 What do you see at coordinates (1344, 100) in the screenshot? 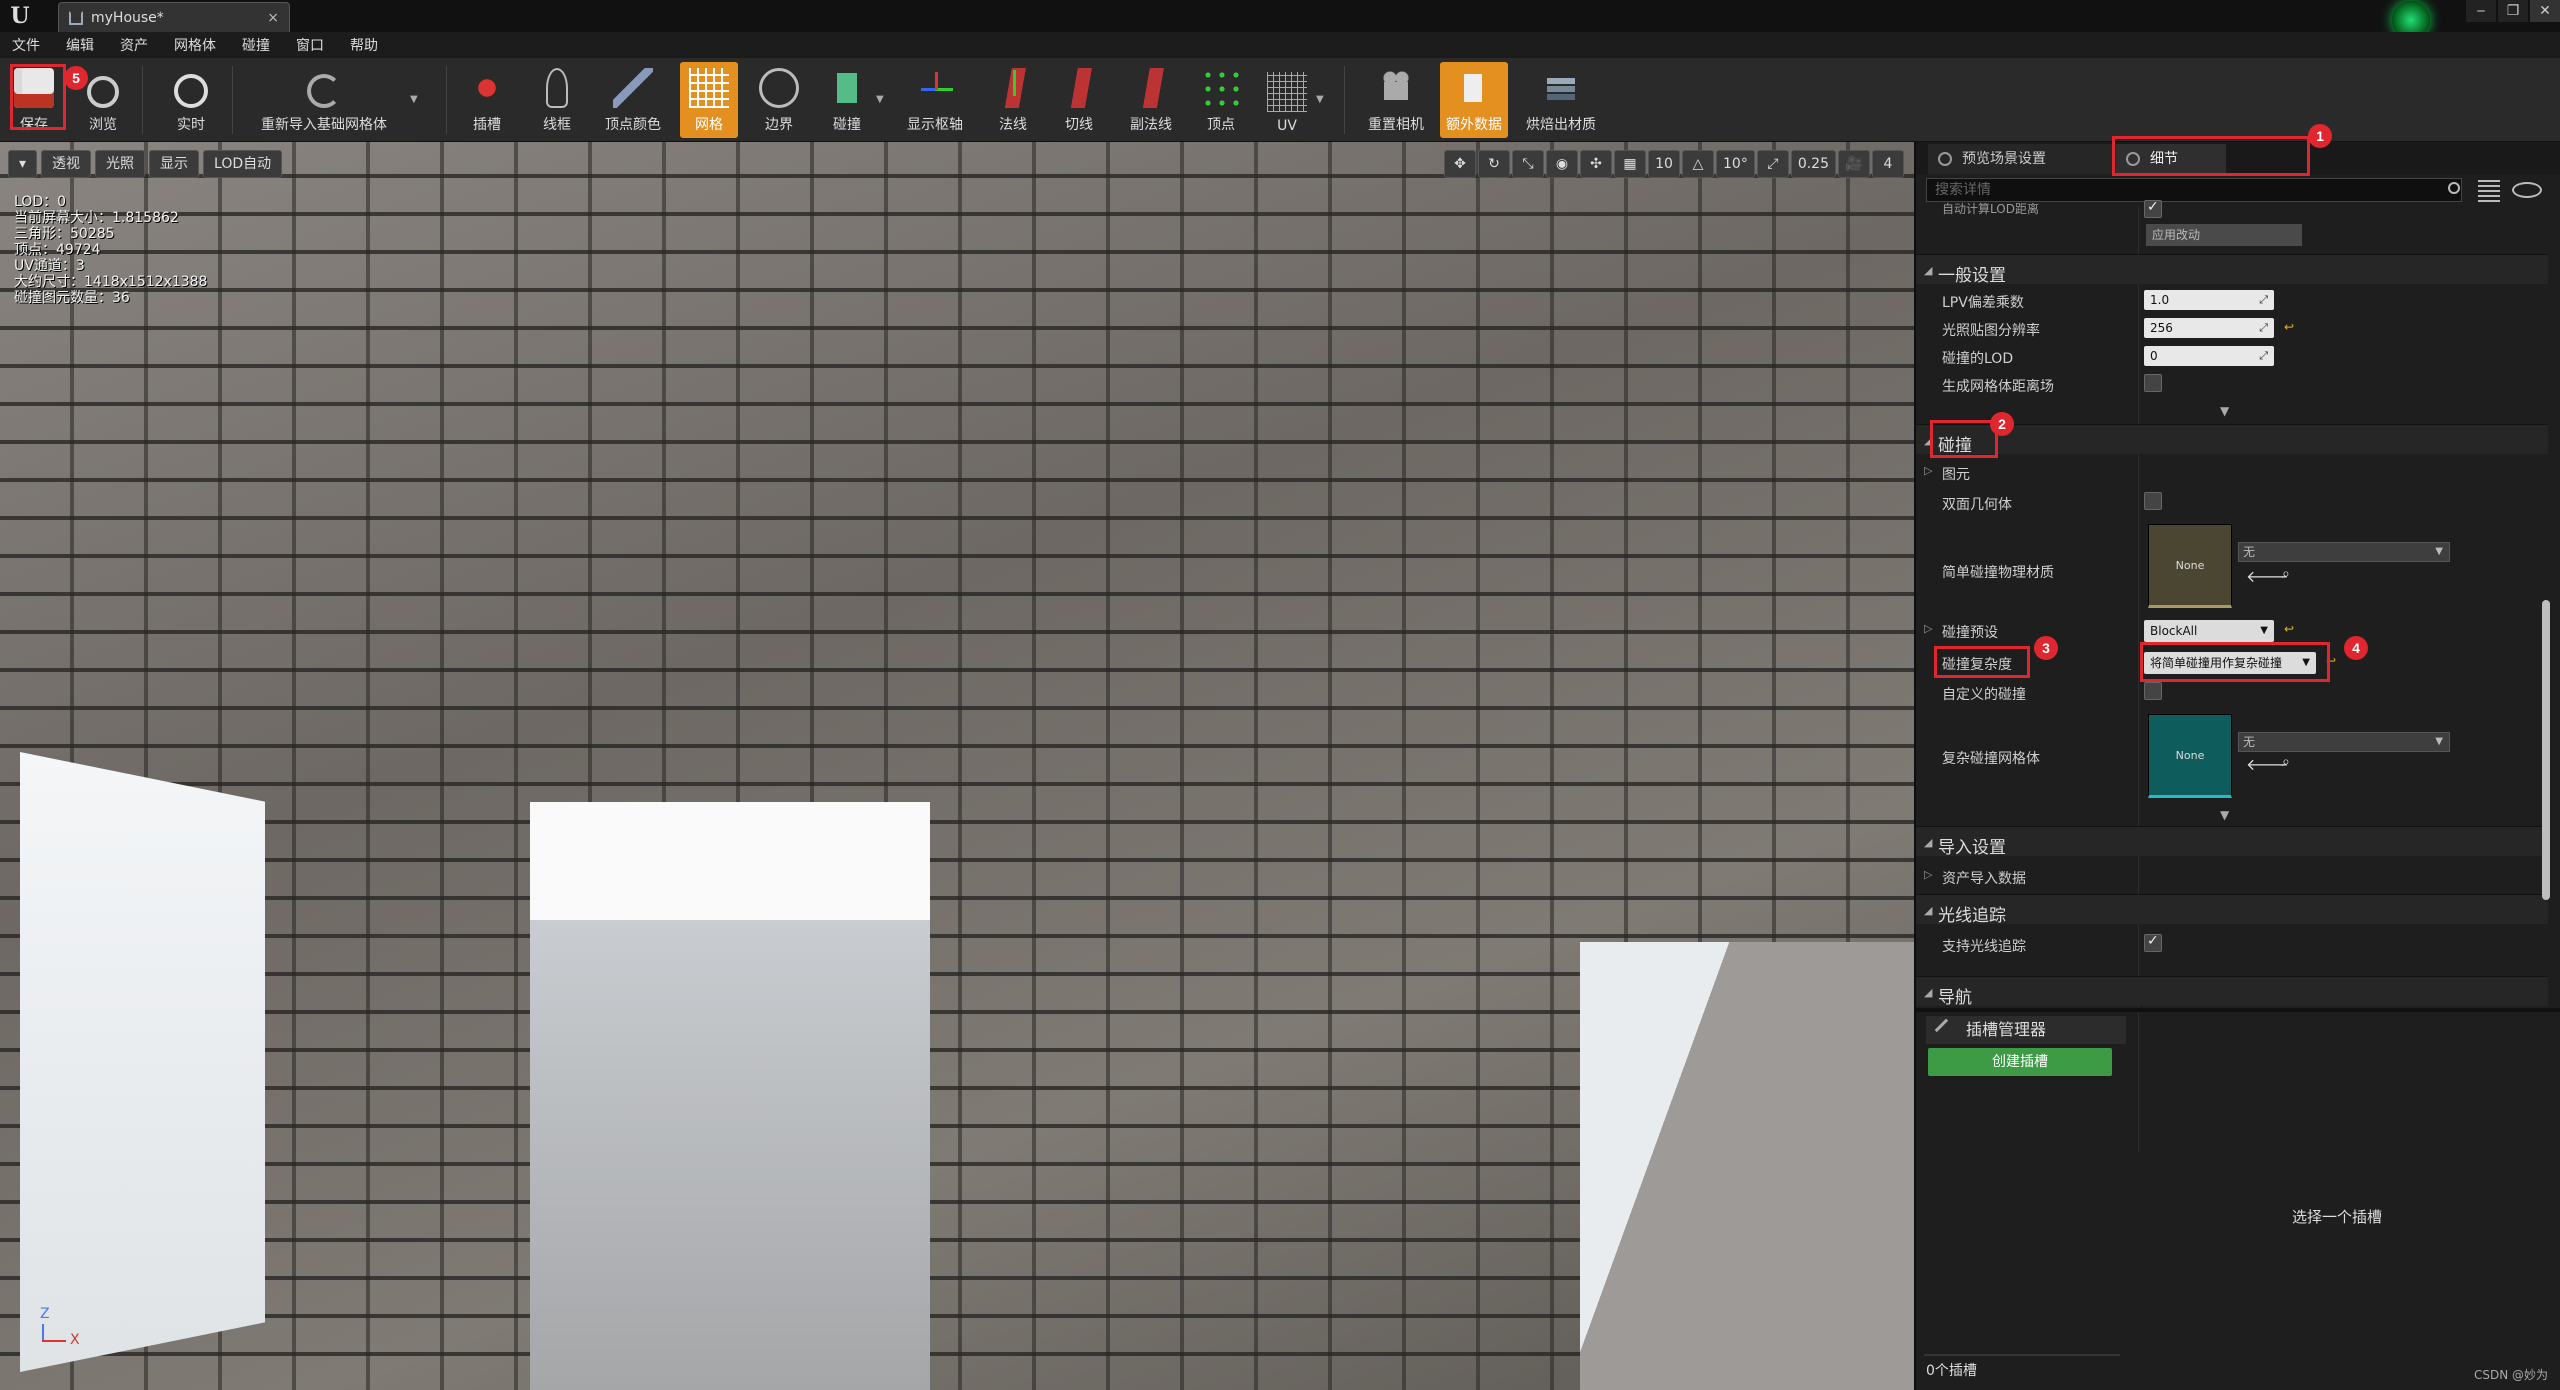
I see `toolbar-divider` at bounding box center [1344, 100].